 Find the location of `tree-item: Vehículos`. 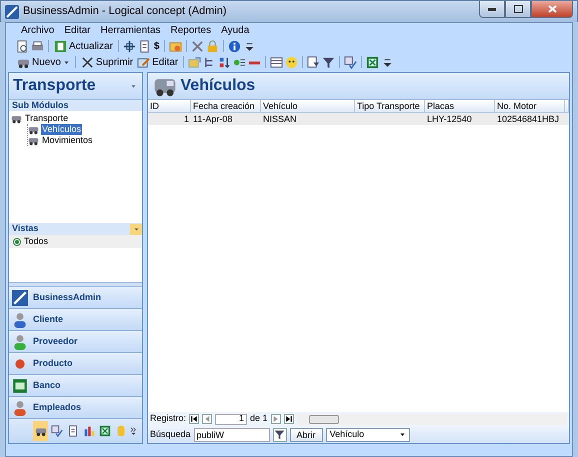

tree-item: Vehículos is located at coordinates (61, 129).